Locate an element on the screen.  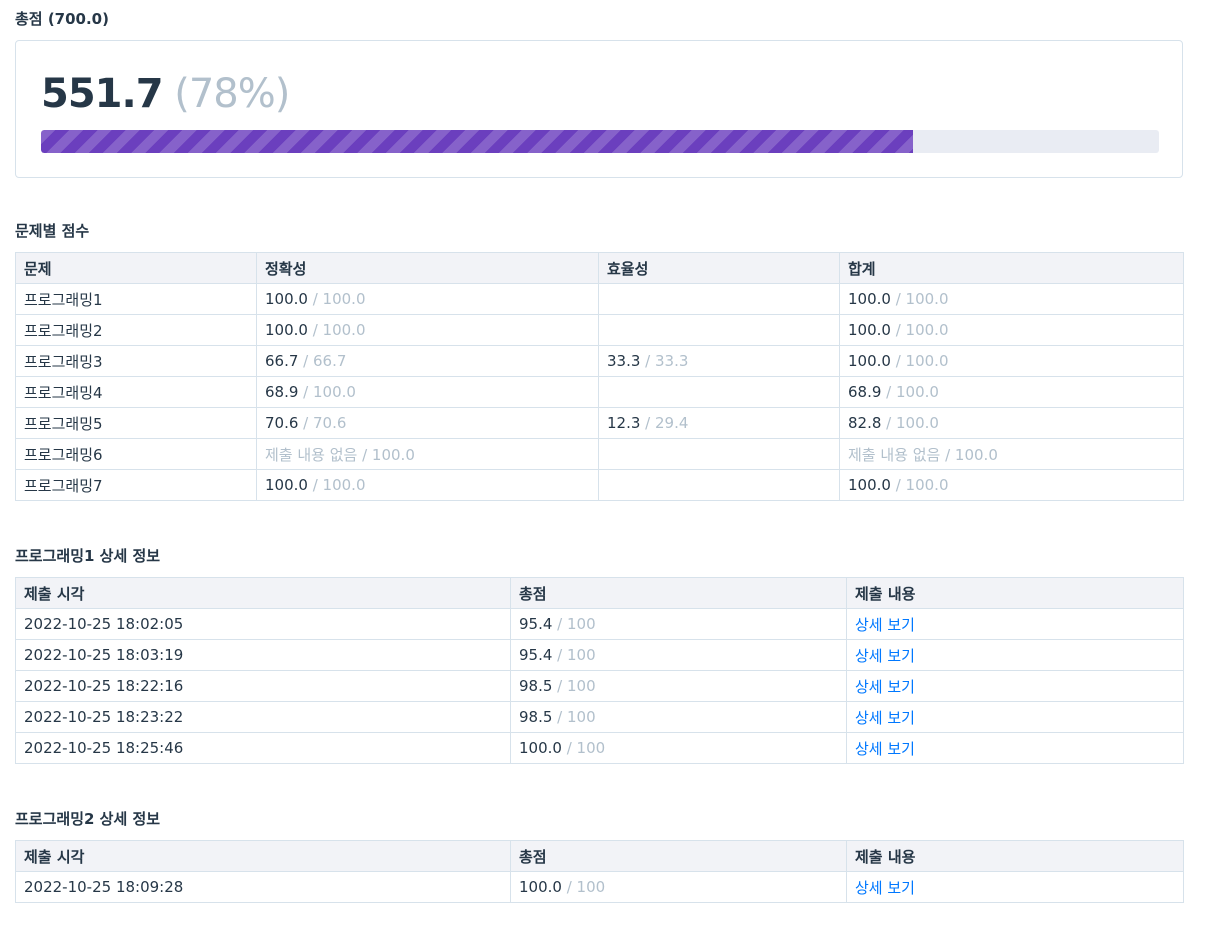
efficiency-max: / 29.4 is located at coordinates (664, 423).